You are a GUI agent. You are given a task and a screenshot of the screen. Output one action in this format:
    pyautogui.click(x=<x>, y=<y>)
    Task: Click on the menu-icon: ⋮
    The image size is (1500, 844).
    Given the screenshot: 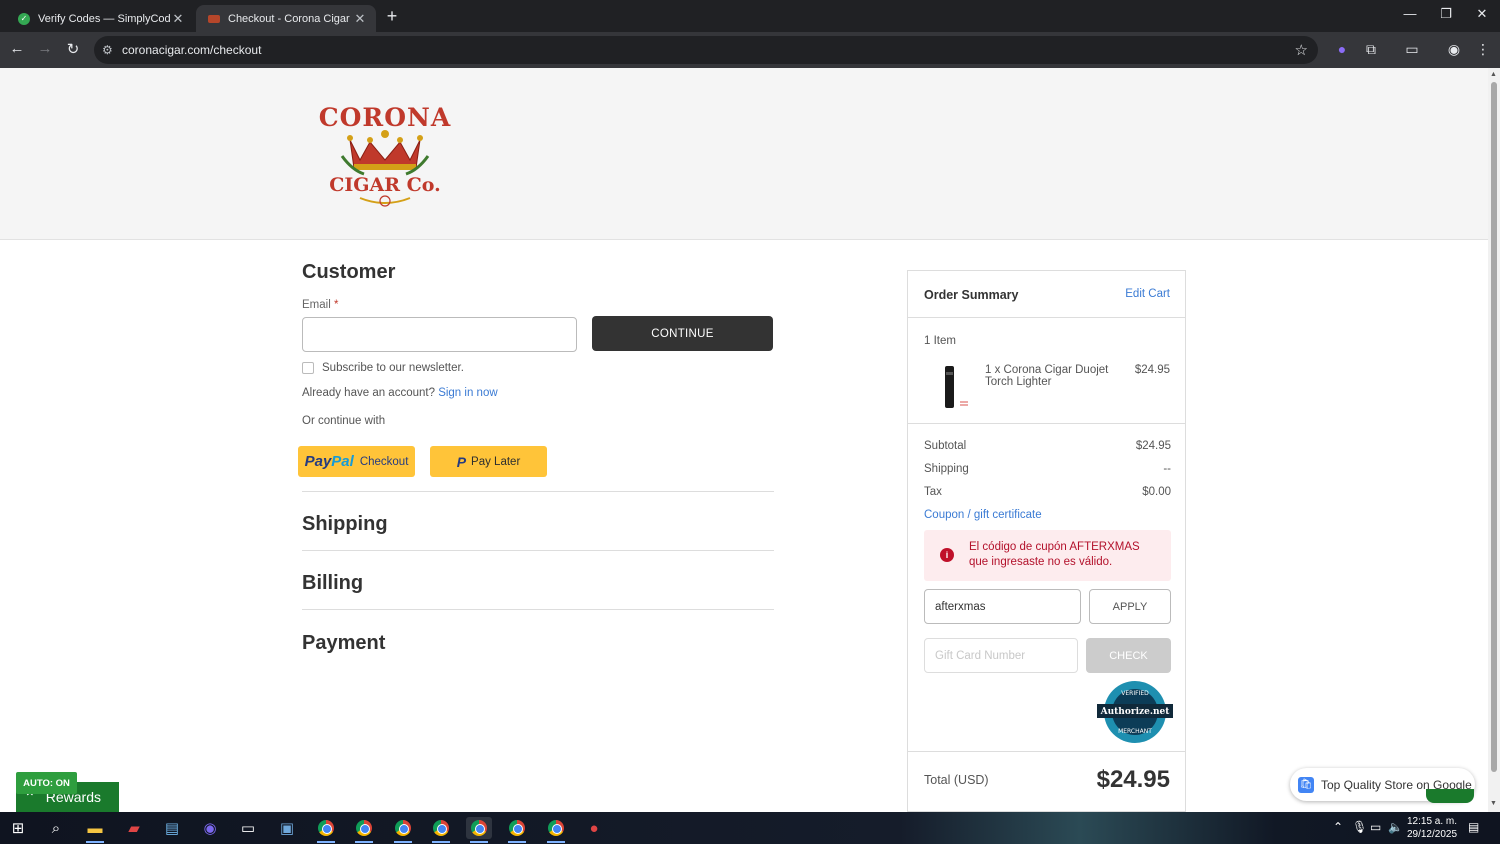 What is the action you would take?
    pyautogui.click(x=1483, y=49)
    